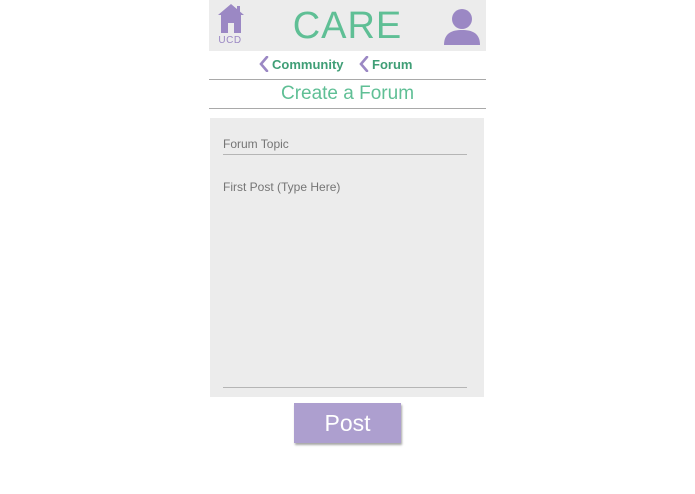  I want to click on first-post-textarea, so click(345, 284).